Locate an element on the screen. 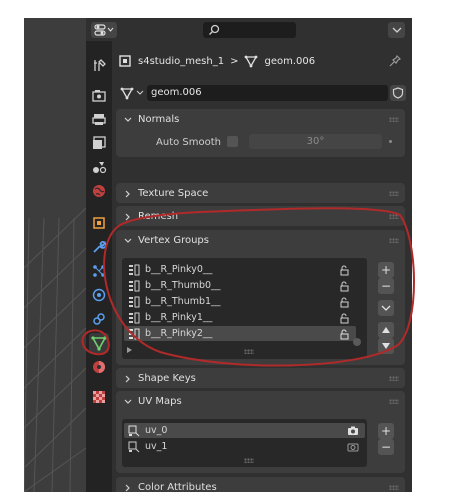 This screenshot has height=492, width=464. pin-icon is located at coordinates (395, 61).